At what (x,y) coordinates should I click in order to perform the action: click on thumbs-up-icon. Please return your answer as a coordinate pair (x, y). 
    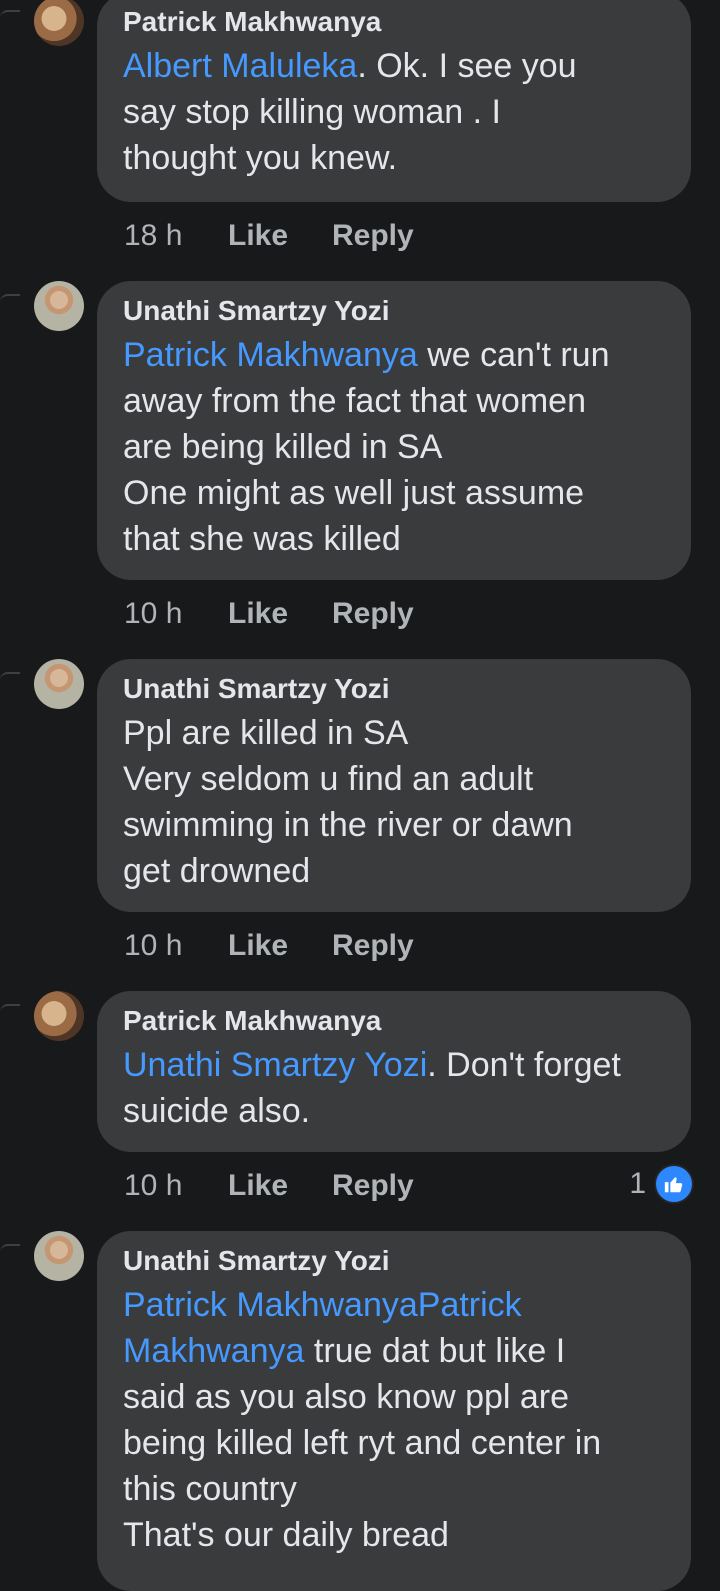
    Looking at the image, I should click on (674, 1184).